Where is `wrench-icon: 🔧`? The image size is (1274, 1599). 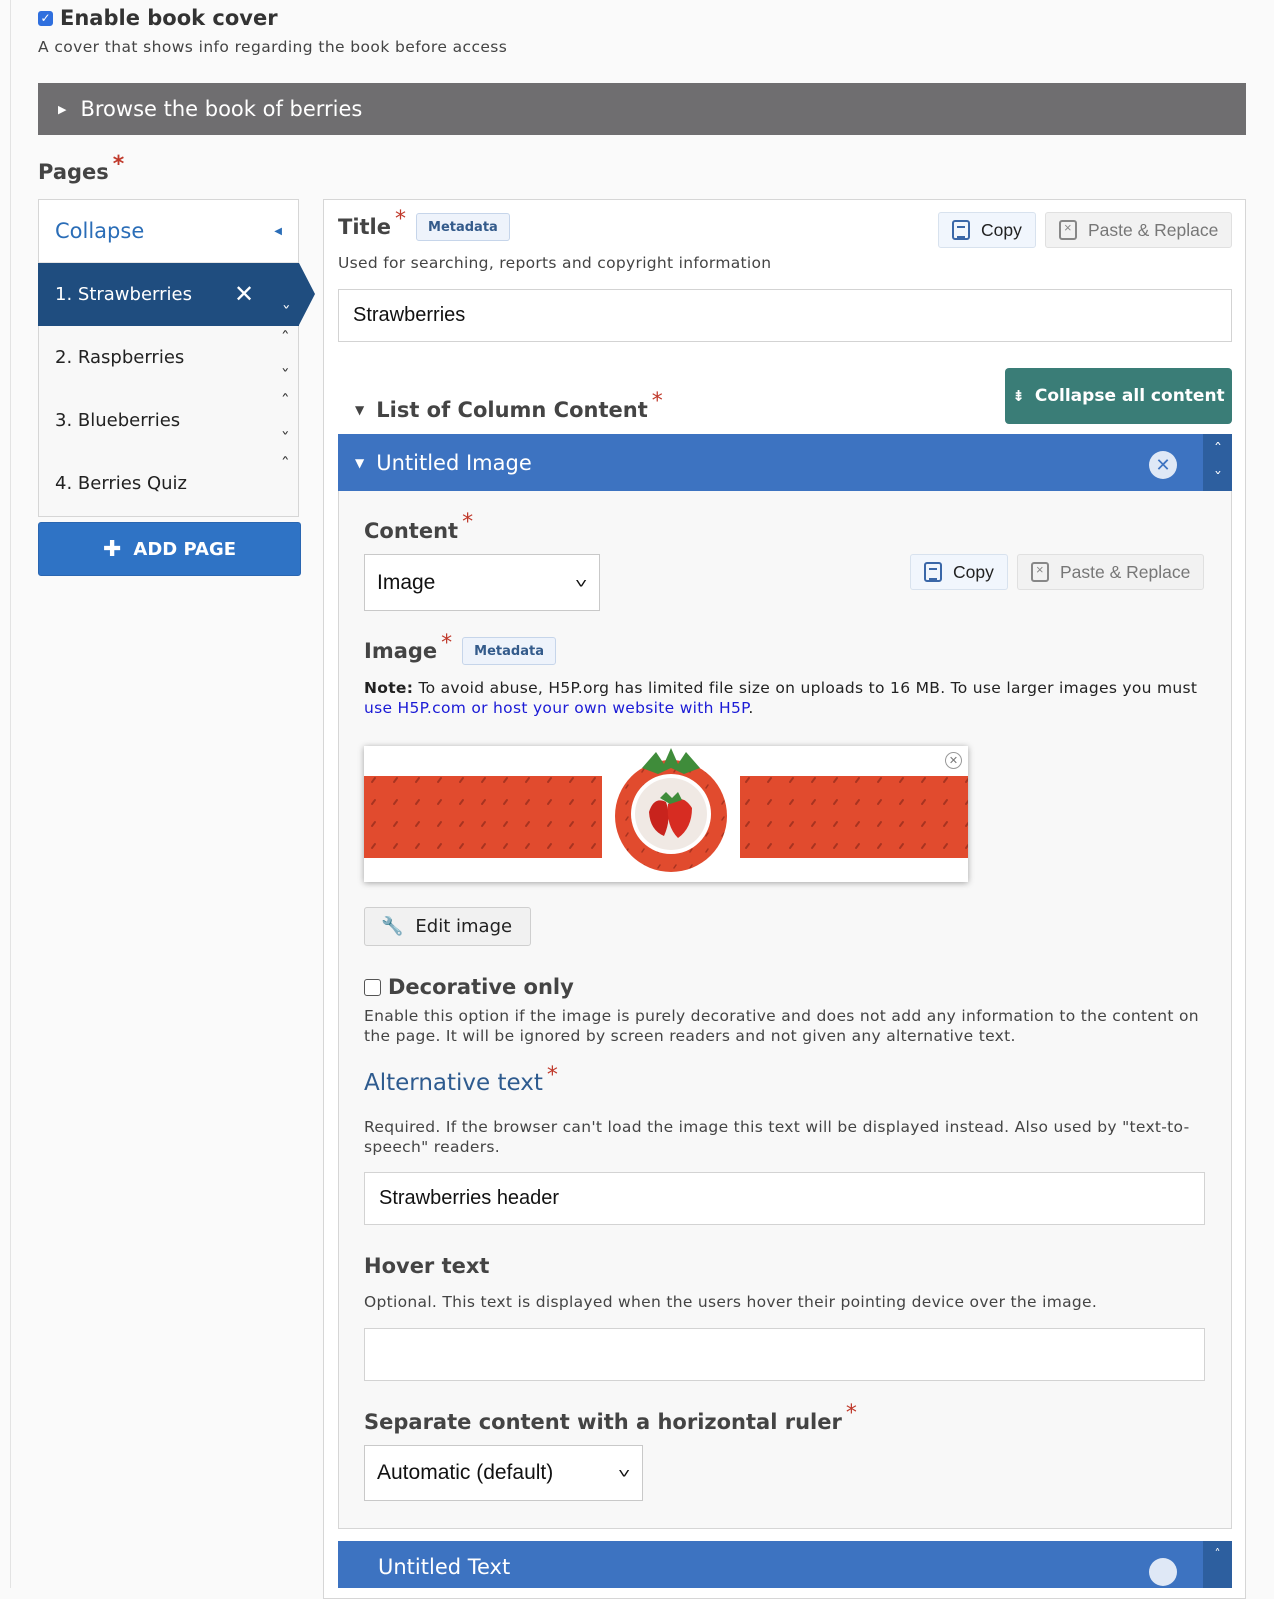 wrench-icon: 🔧 is located at coordinates (392, 926).